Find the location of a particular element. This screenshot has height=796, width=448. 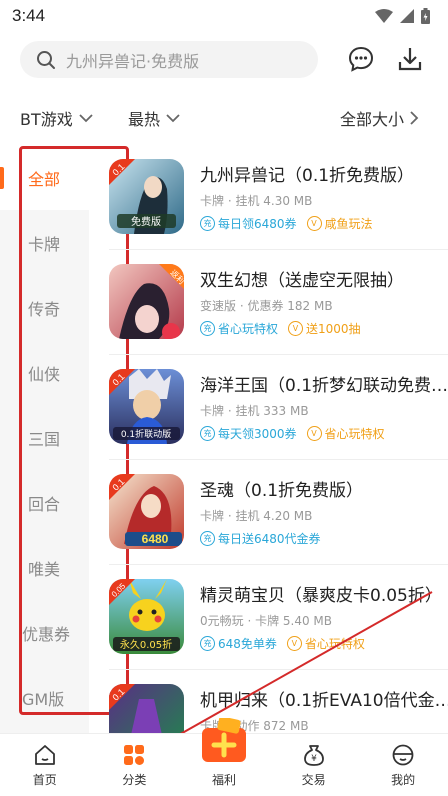

category-item-turn-based: 回合 is located at coordinates (44, 502).